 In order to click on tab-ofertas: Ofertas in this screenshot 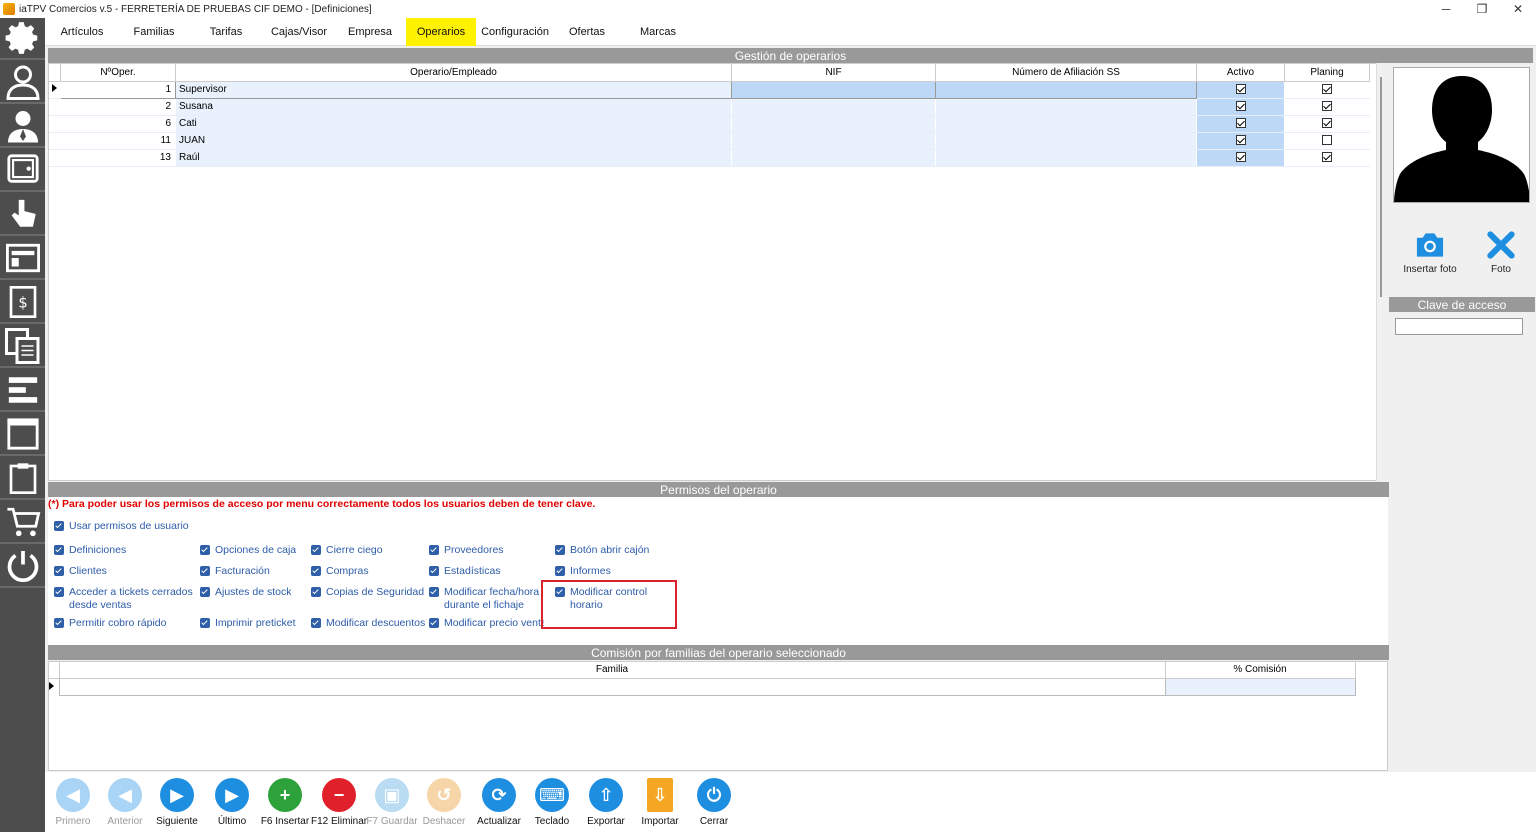, I will do `click(587, 32)`.